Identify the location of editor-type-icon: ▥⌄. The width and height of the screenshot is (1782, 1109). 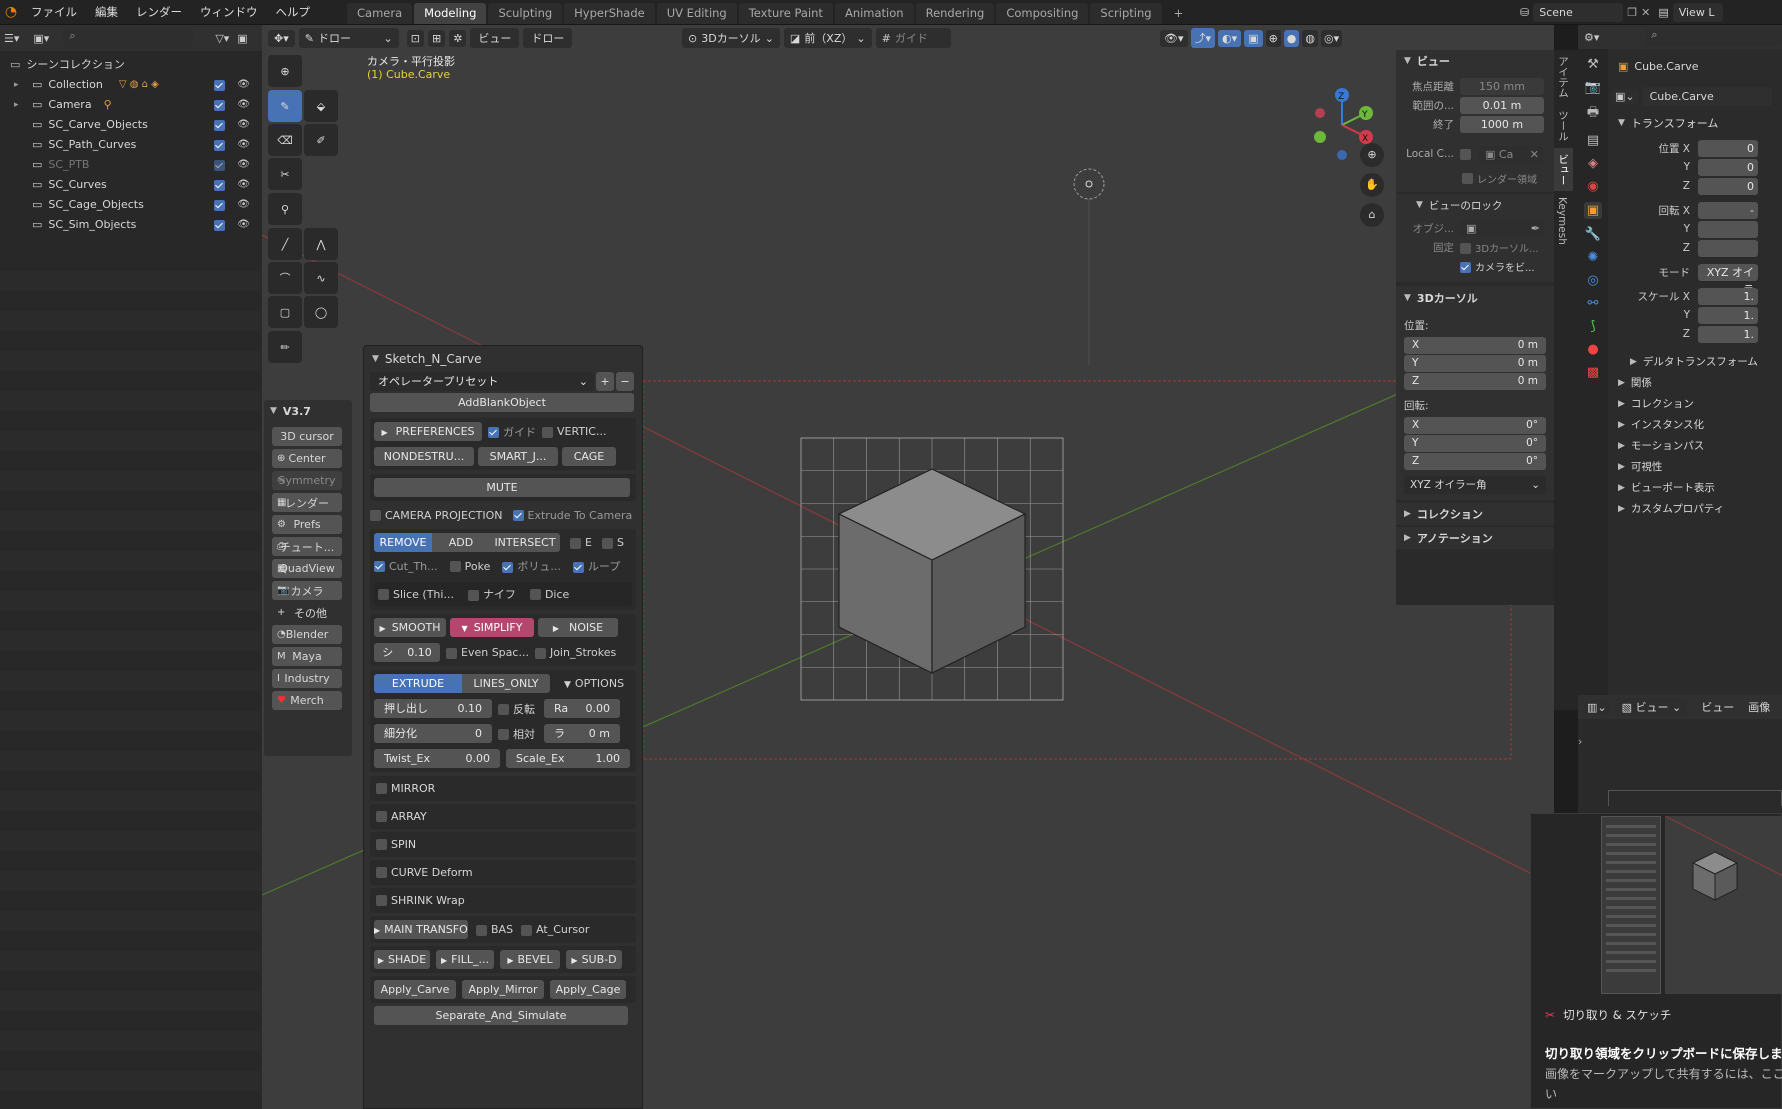
(1597, 707).